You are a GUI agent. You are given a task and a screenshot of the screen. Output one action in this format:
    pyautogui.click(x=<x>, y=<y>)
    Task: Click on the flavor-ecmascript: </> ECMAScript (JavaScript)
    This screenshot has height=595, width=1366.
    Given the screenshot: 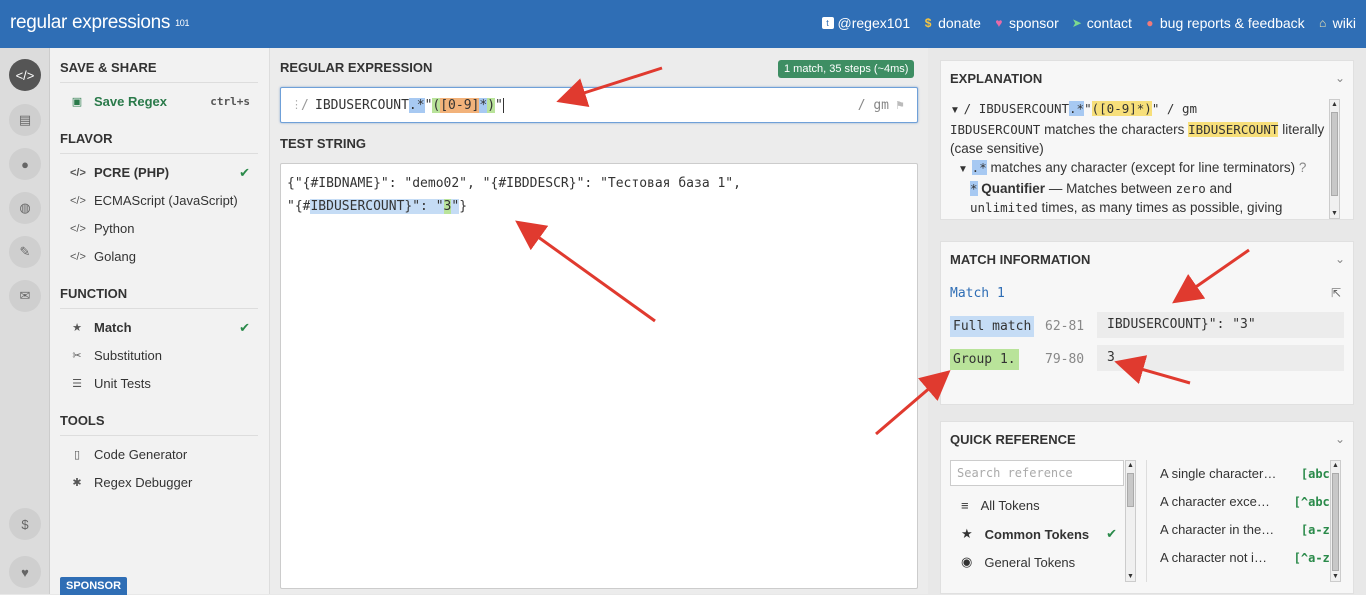 What is the action you would take?
    pyautogui.click(x=160, y=200)
    